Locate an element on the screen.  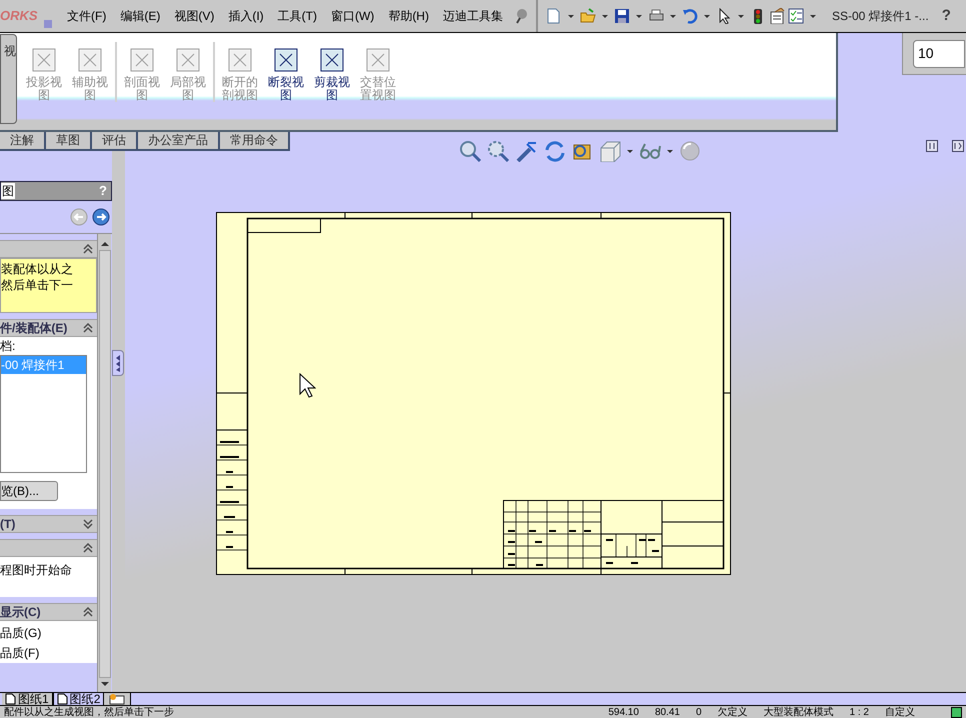
sheet-tab: 图纸1 is located at coordinates (27, 699).